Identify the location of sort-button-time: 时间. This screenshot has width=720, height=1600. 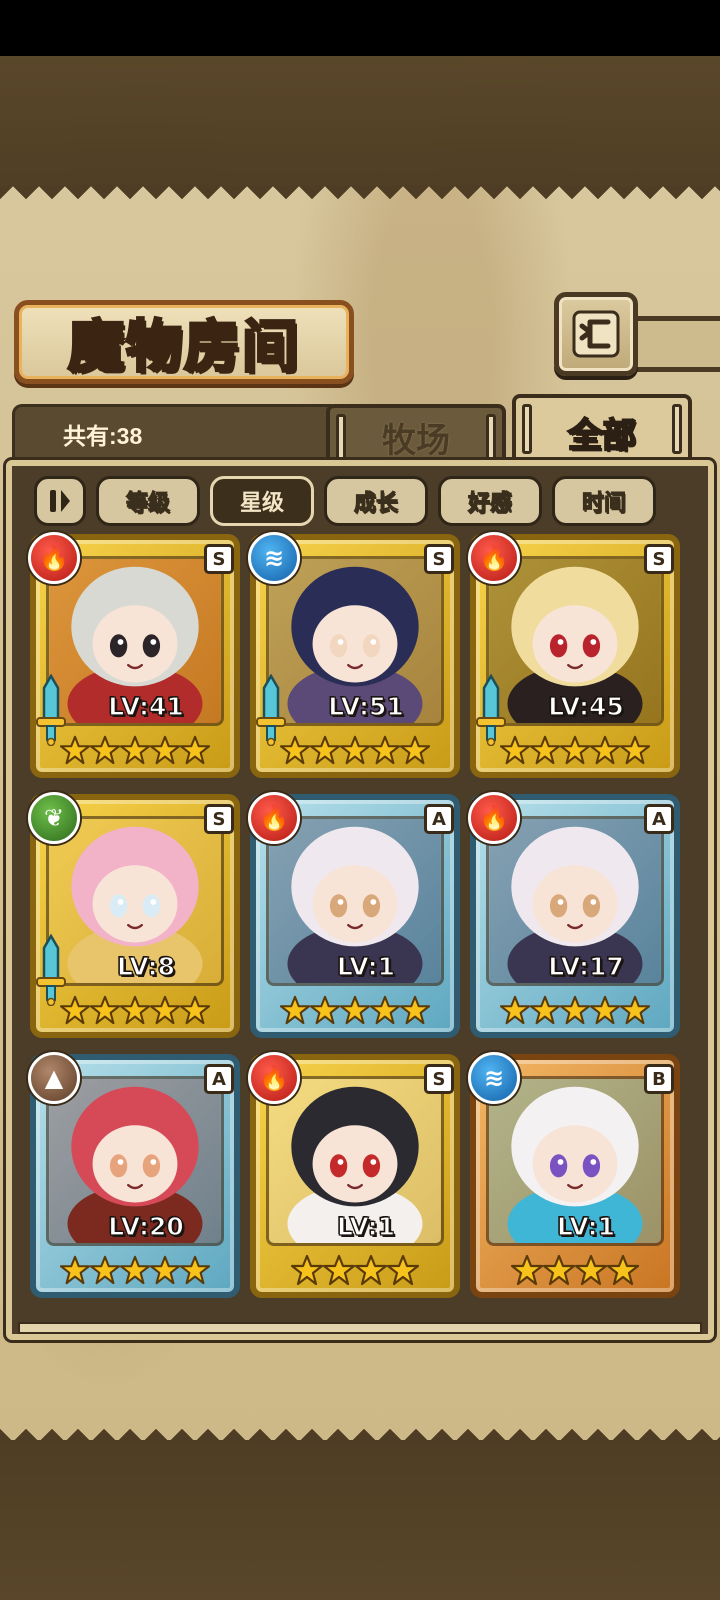
(604, 501).